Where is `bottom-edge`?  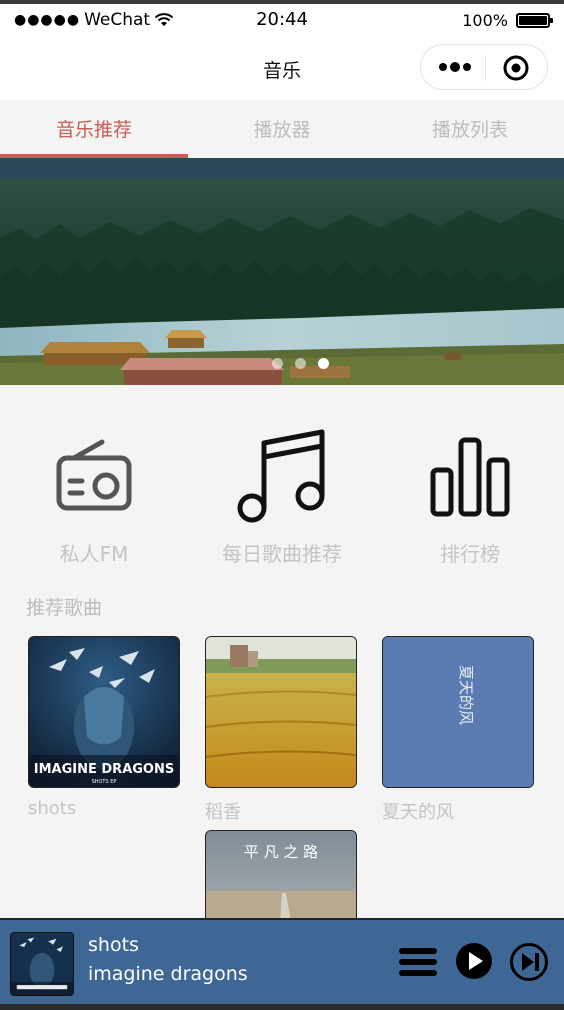 bottom-edge is located at coordinates (282, 1007).